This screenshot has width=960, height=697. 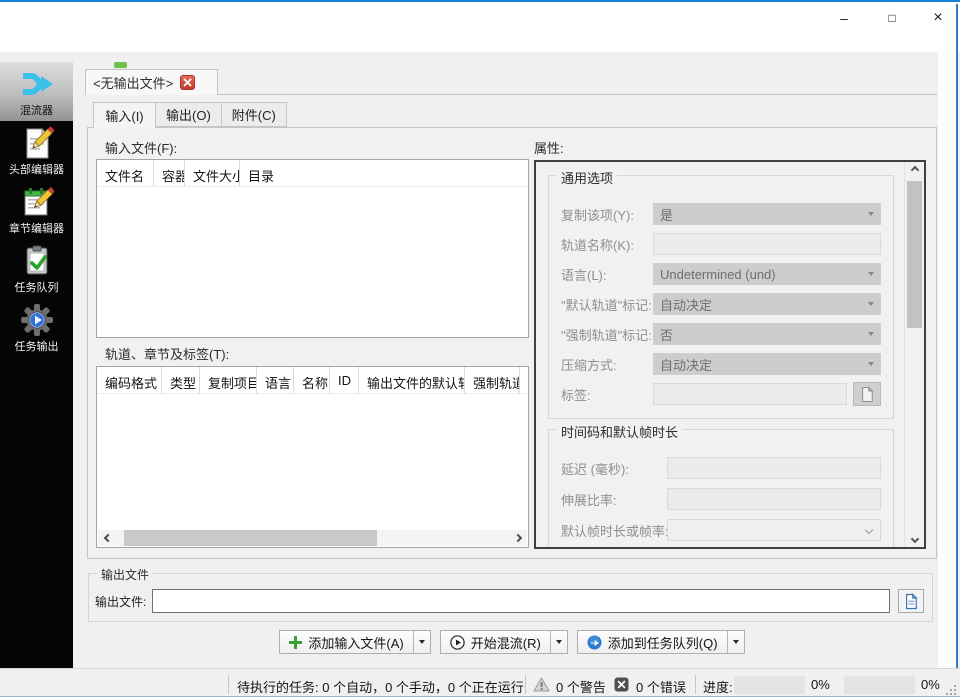 What do you see at coordinates (312, 380) in the screenshot?
I see `column-header-name: 名称` at bounding box center [312, 380].